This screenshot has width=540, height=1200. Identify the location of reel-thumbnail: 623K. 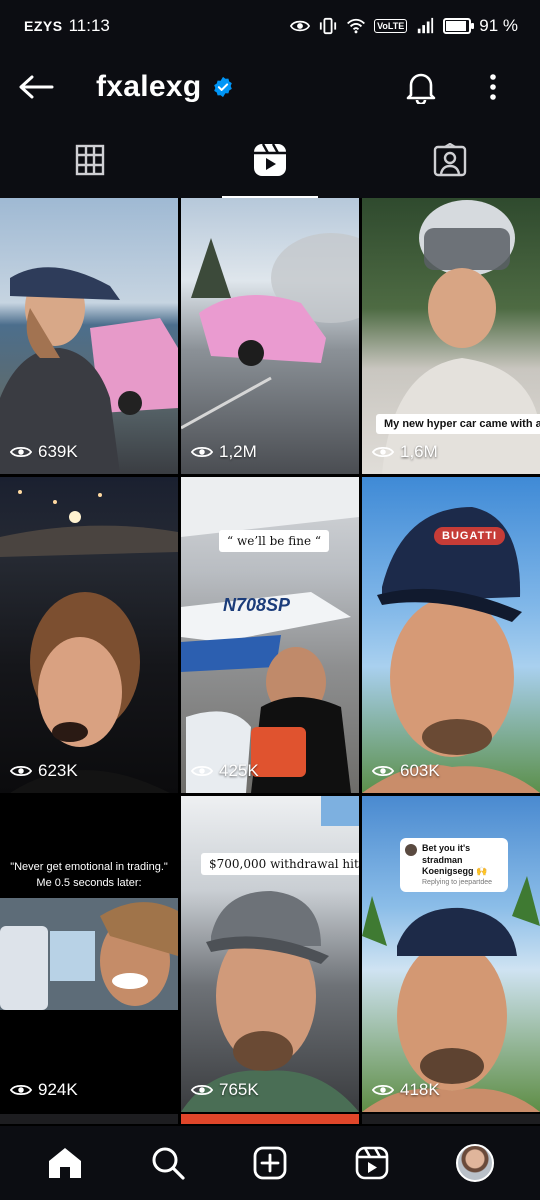
(89, 635).